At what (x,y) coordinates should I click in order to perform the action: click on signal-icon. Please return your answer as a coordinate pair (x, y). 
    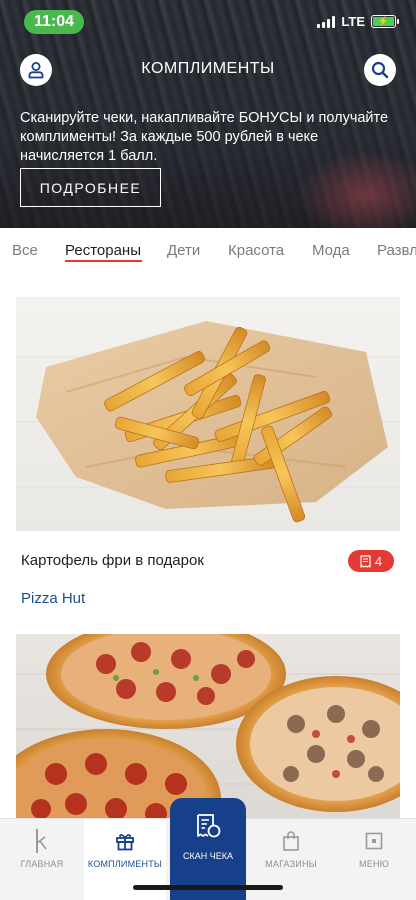
    Looking at the image, I should click on (326, 21).